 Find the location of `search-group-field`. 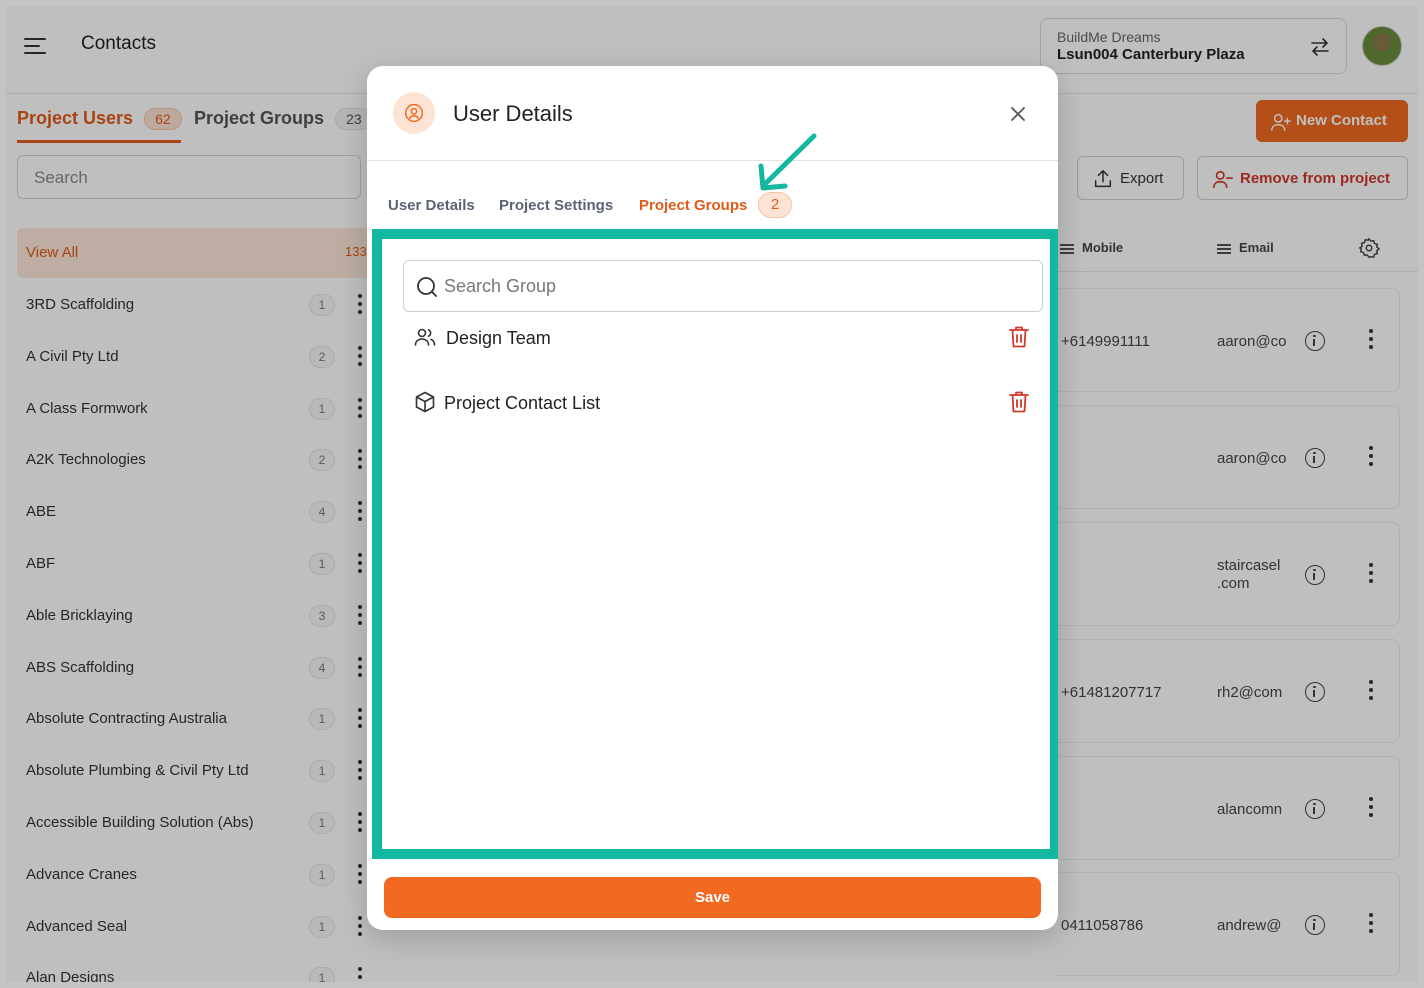

search-group-field is located at coordinates (723, 286).